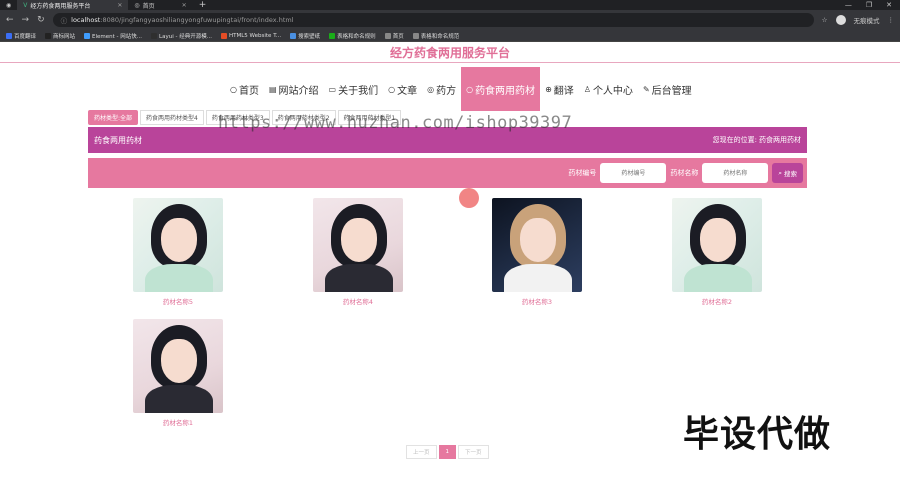 The height and width of the screenshot is (503, 900). What do you see at coordinates (450, 5) in the screenshot?
I see `tab-strip: ◉ V 经方药食两用服务平台 ✕ ◎ 首页 ✕ + — ❐ ✕` at bounding box center [450, 5].